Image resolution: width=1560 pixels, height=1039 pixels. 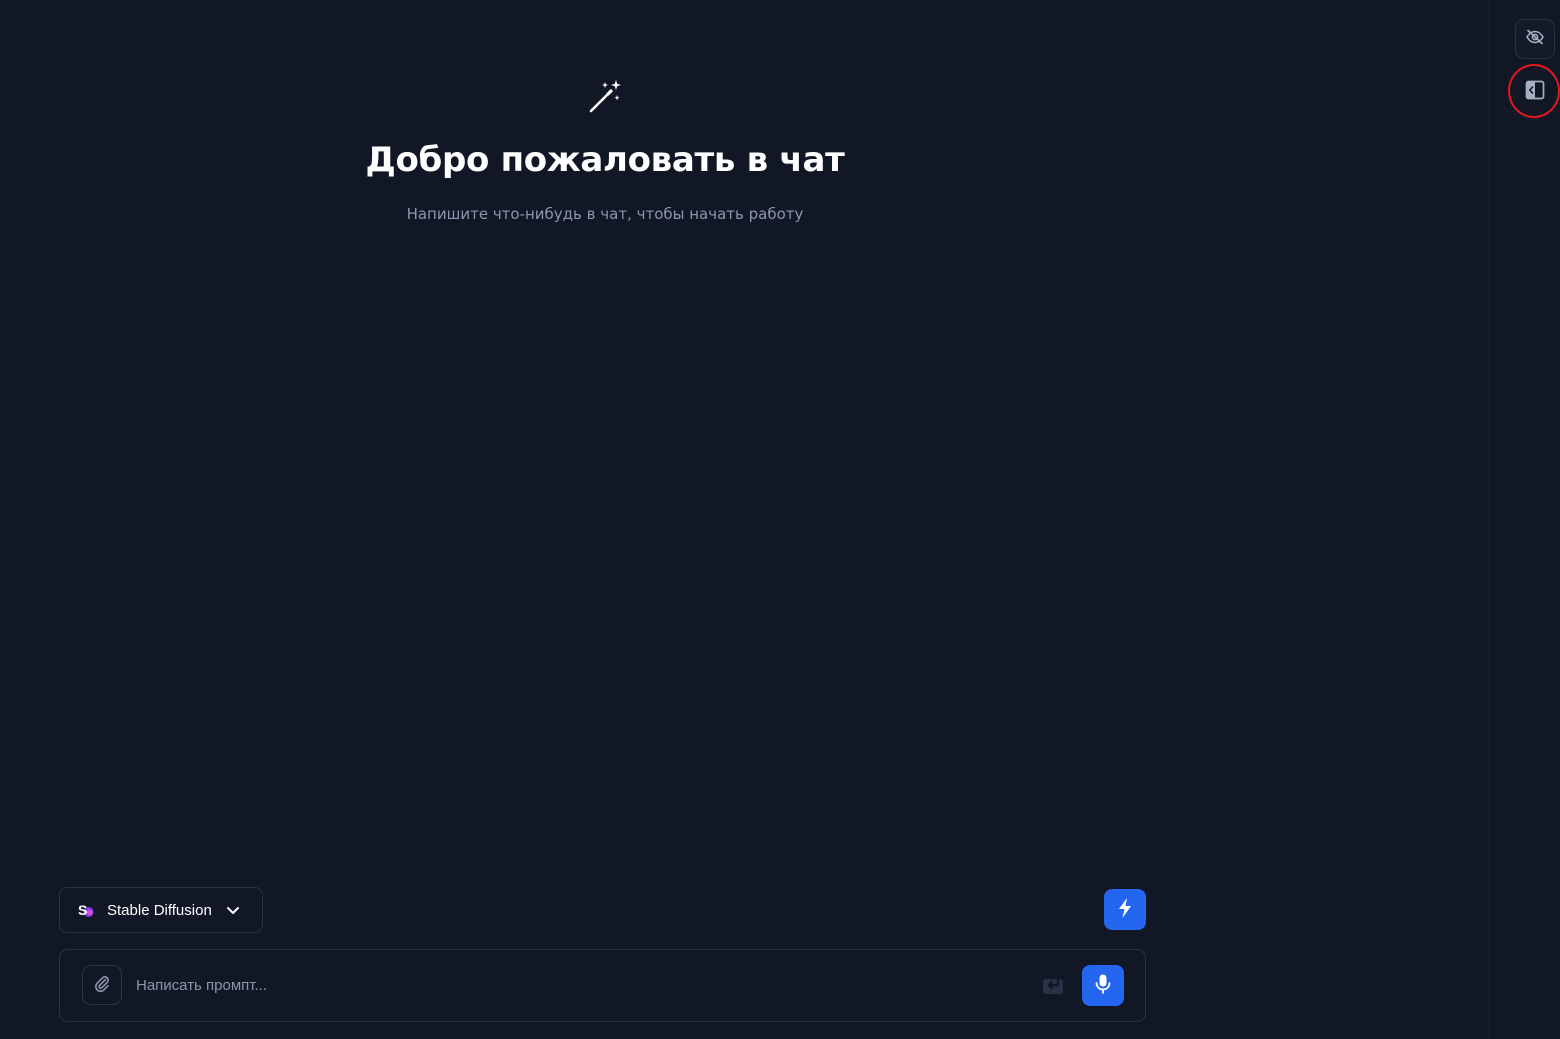 I want to click on lightning-icon, so click(x=1125, y=909).